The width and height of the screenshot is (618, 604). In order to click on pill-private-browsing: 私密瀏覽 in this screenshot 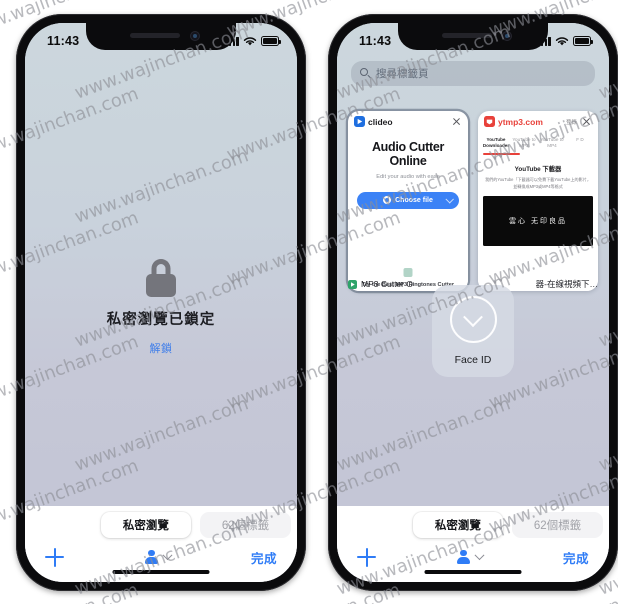, I will do `click(145, 525)`.